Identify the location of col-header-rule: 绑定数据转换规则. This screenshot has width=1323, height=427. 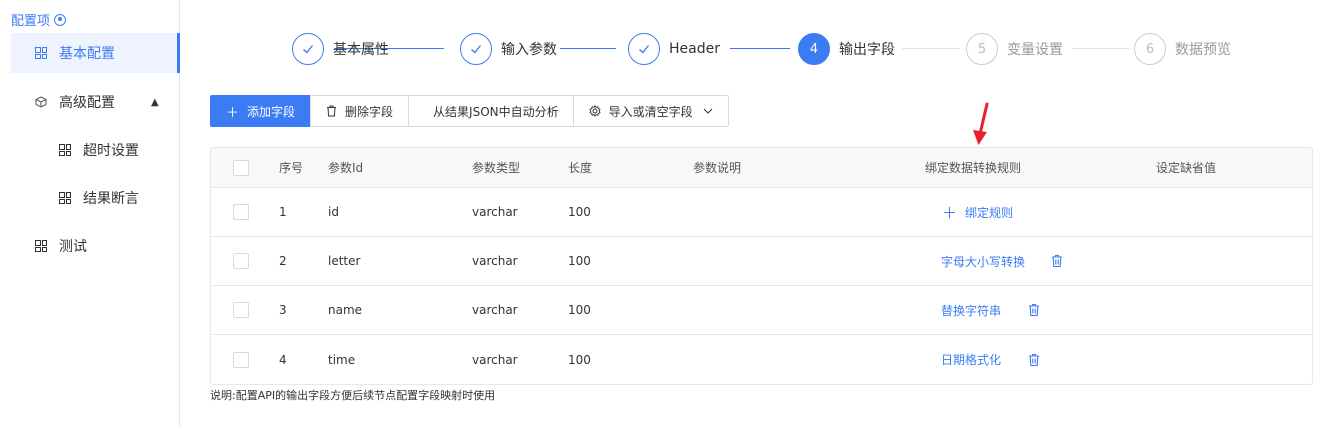
(973, 168).